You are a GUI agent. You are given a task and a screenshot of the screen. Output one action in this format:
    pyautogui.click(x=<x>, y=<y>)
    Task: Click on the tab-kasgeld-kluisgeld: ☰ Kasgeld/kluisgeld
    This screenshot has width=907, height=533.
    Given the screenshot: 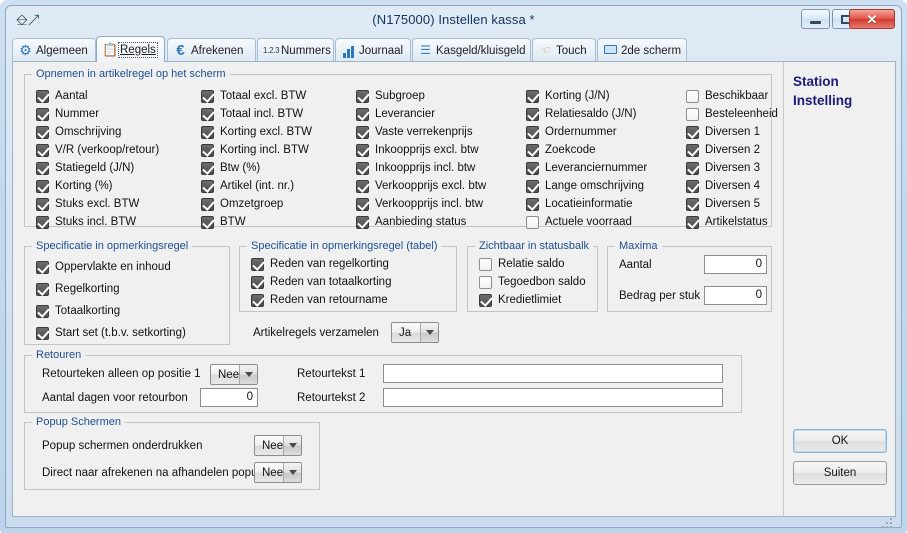 What is the action you would take?
    pyautogui.click(x=471, y=50)
    